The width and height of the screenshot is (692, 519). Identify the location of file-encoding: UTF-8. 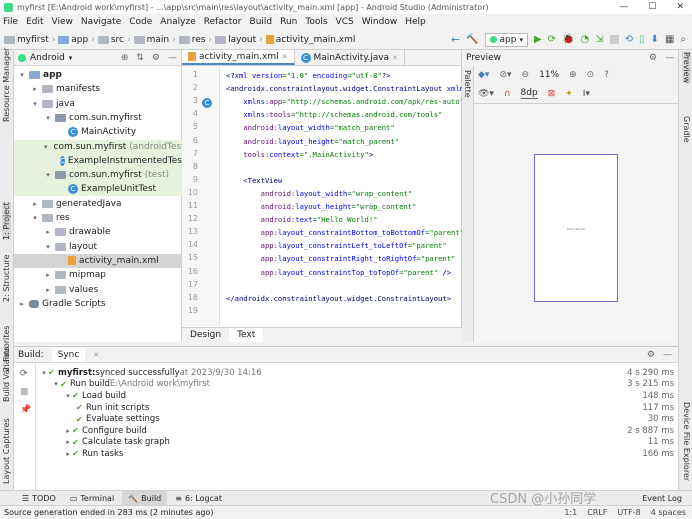
(628, 512).